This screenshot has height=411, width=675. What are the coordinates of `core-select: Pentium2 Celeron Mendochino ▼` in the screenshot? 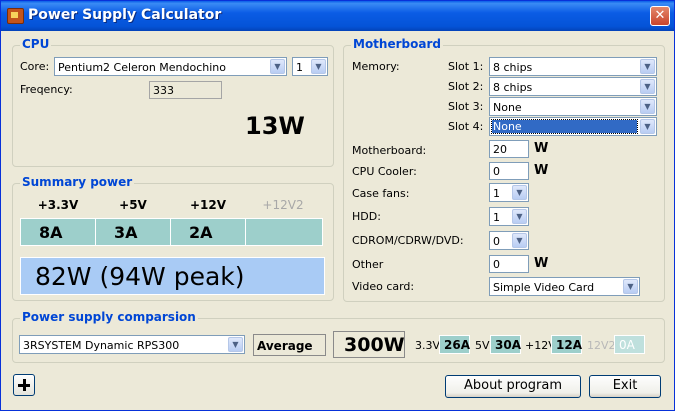 It's located at (170, 66).